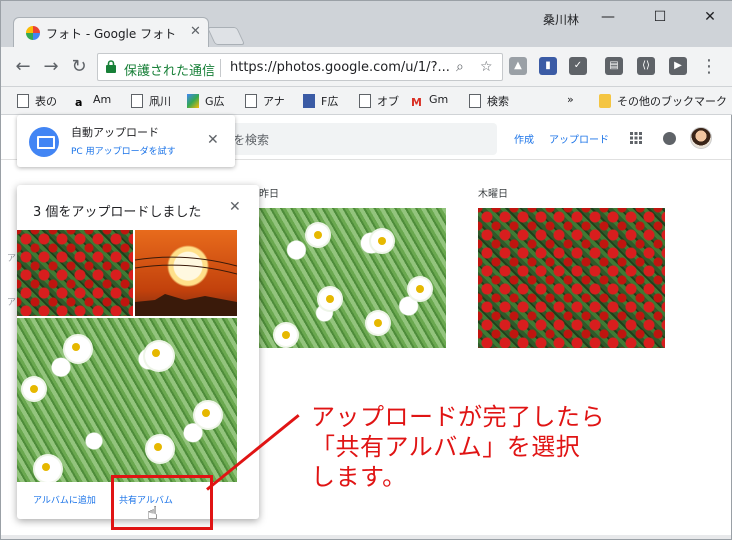 The image size is (732, 540). What do you see at coordinates (561, 19) in the screenshot?
I see `profile-name: 桑川林` at bounding box center [561, 19].